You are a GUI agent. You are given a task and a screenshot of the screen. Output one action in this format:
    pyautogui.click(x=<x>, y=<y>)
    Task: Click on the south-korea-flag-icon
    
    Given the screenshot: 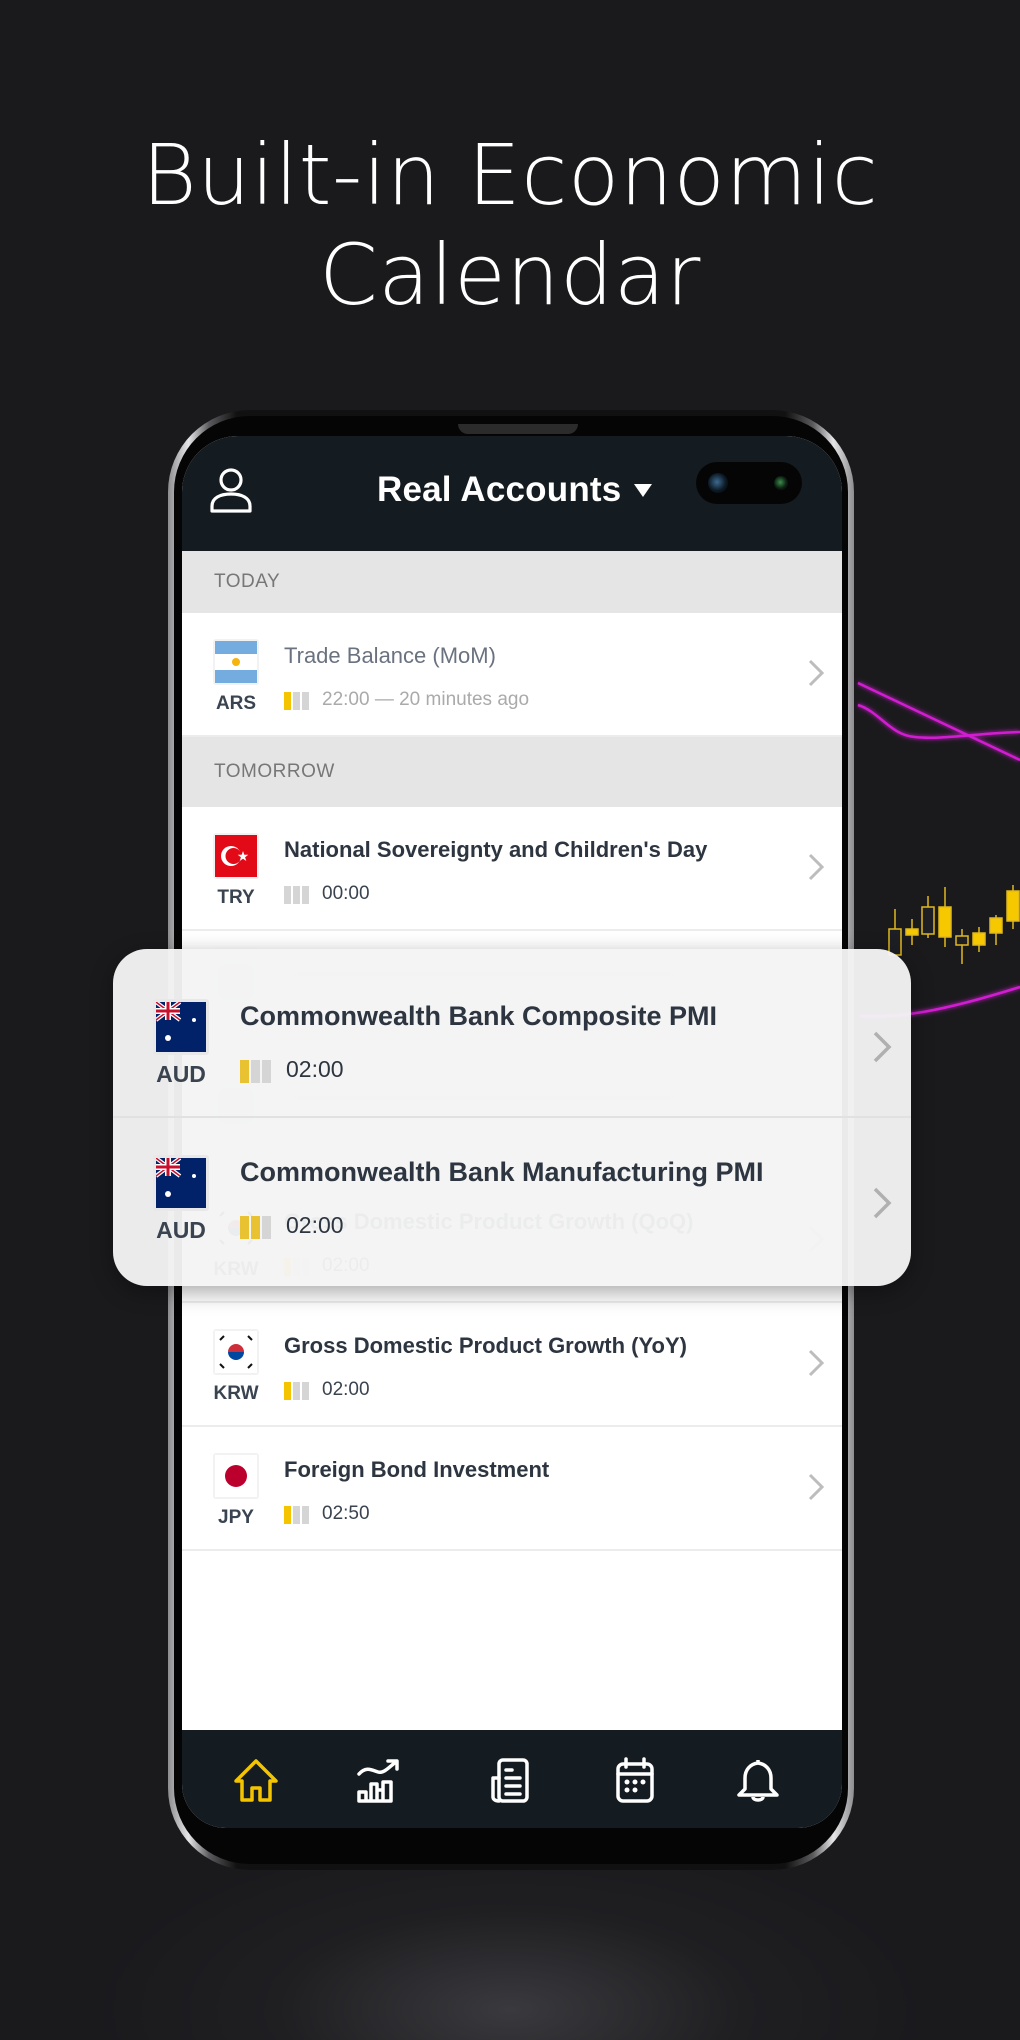 What is the action you would take?
    pyautogui.click(x=236, y=1352)
    